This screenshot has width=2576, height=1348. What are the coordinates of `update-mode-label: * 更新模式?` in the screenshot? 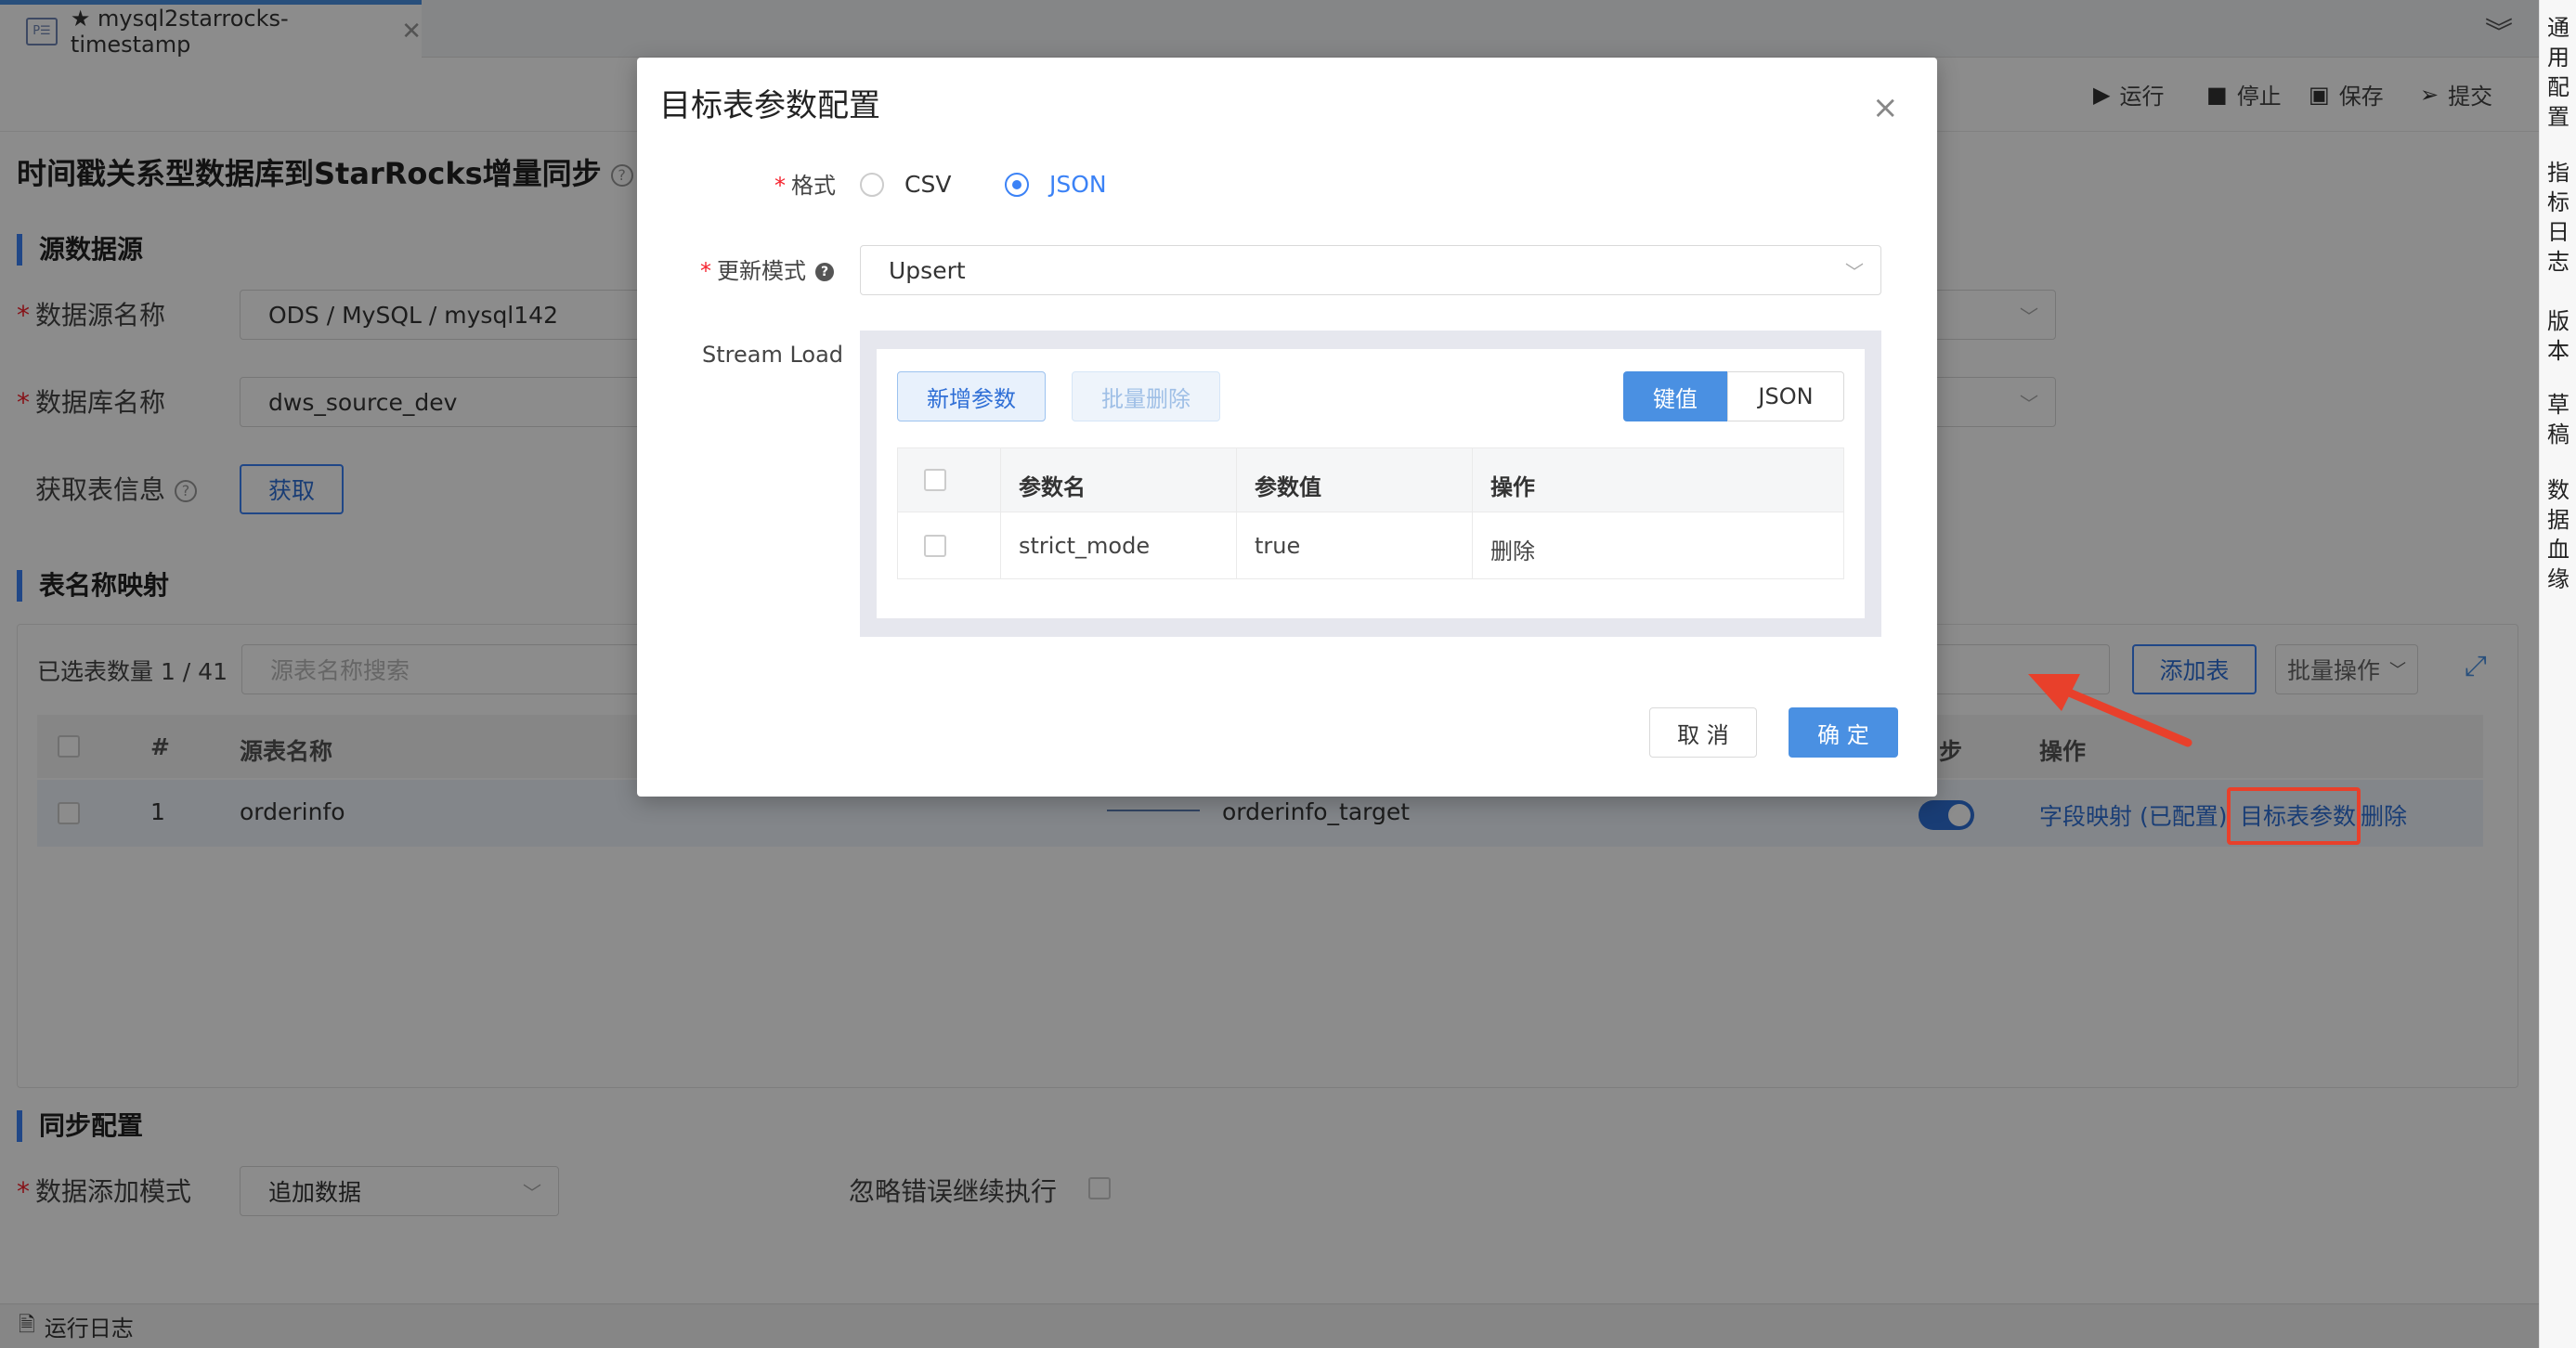 It's located at (767, 269).